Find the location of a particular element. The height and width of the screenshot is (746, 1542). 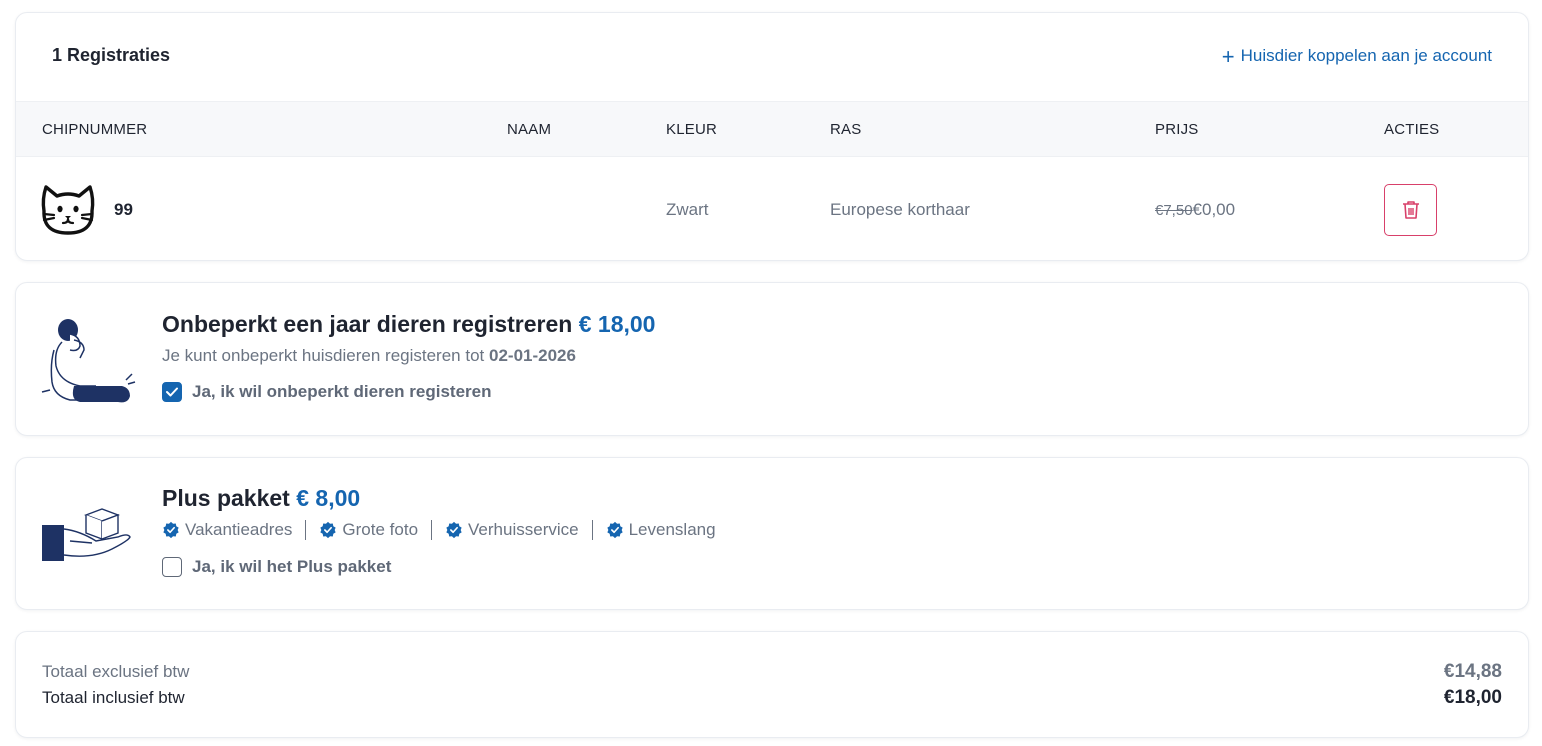

kleur-cell: Zwart is located at coordinates (687, 209).